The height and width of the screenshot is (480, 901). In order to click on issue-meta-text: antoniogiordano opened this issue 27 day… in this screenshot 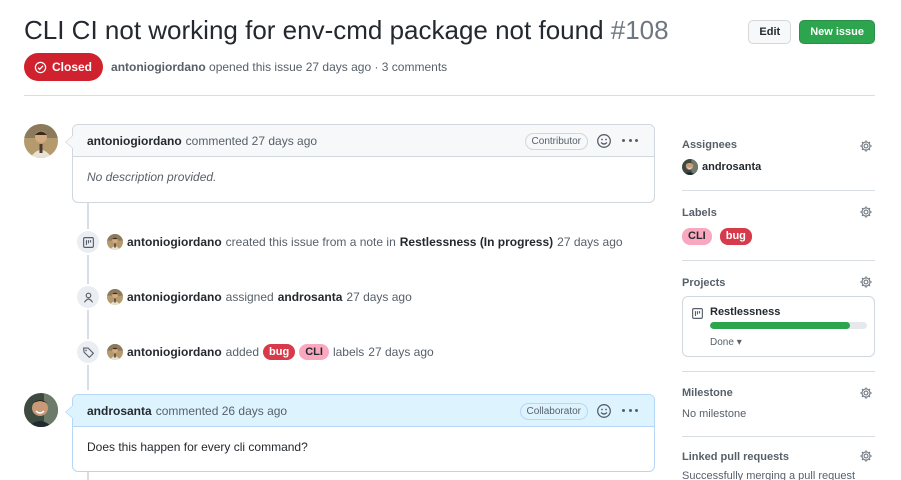, I will do `click(279, 67)`.